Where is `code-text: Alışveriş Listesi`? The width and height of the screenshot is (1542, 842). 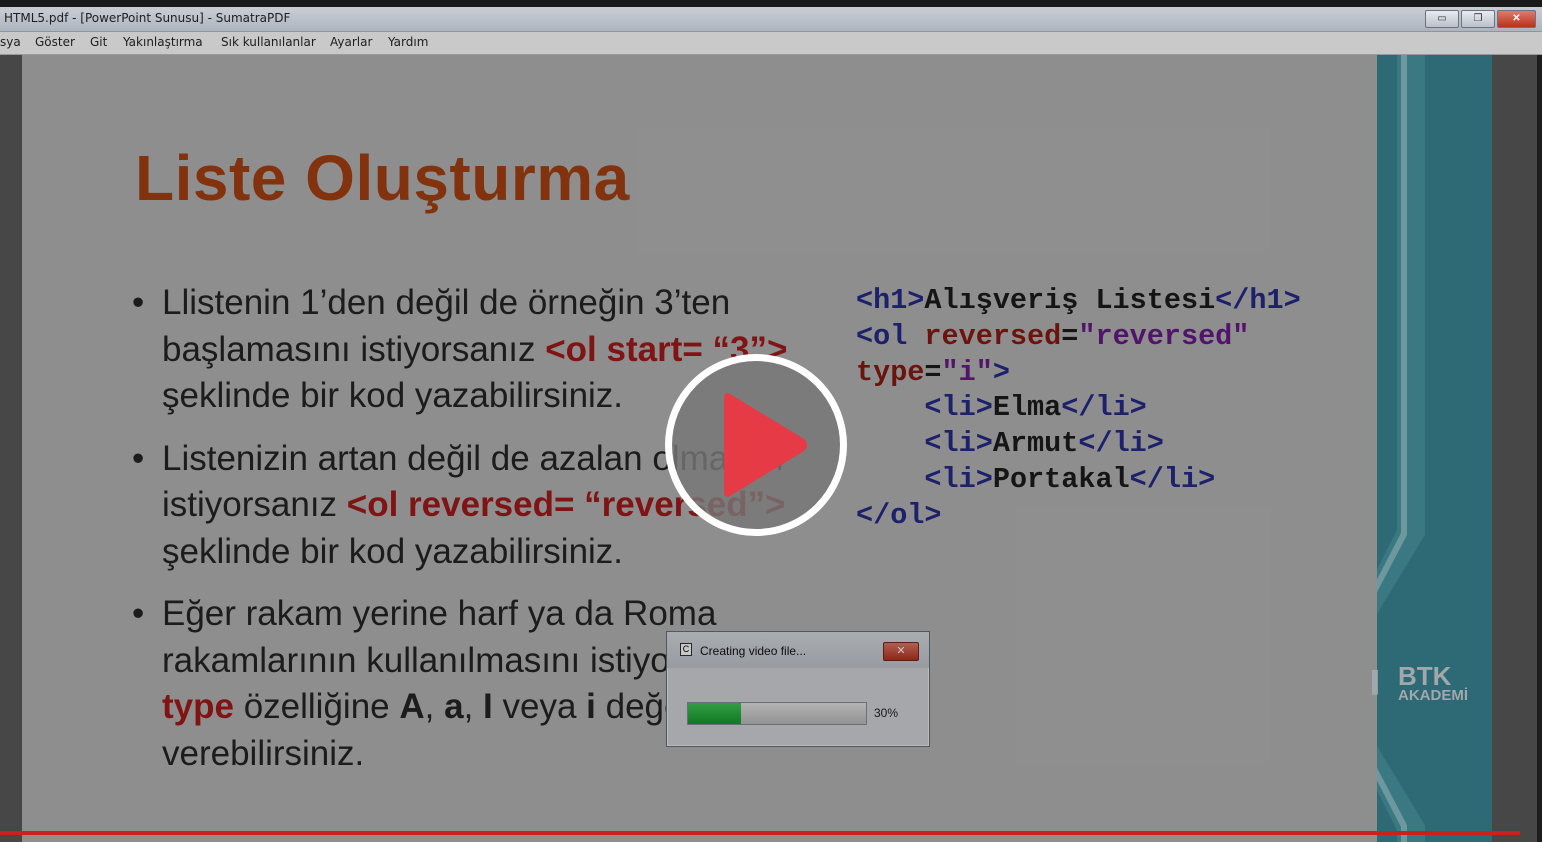 code-text: Alışveriş Listesi is located at coordinates (1070, 300).